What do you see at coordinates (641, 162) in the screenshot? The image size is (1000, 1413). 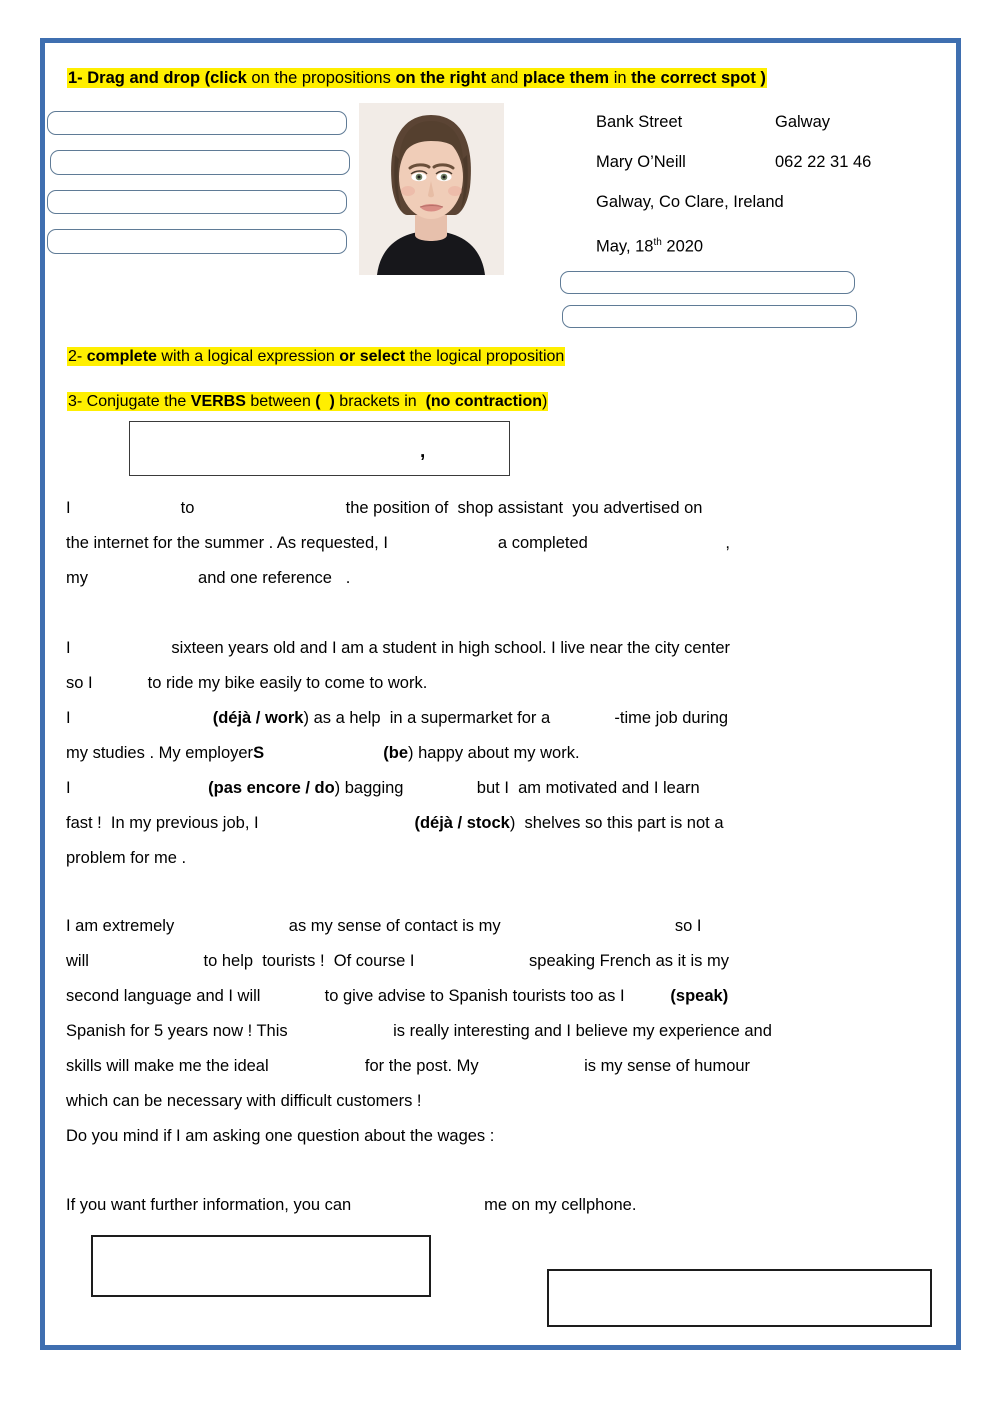 I see `sender-name: Mary O’Neill` at bounding box center [641, 162].